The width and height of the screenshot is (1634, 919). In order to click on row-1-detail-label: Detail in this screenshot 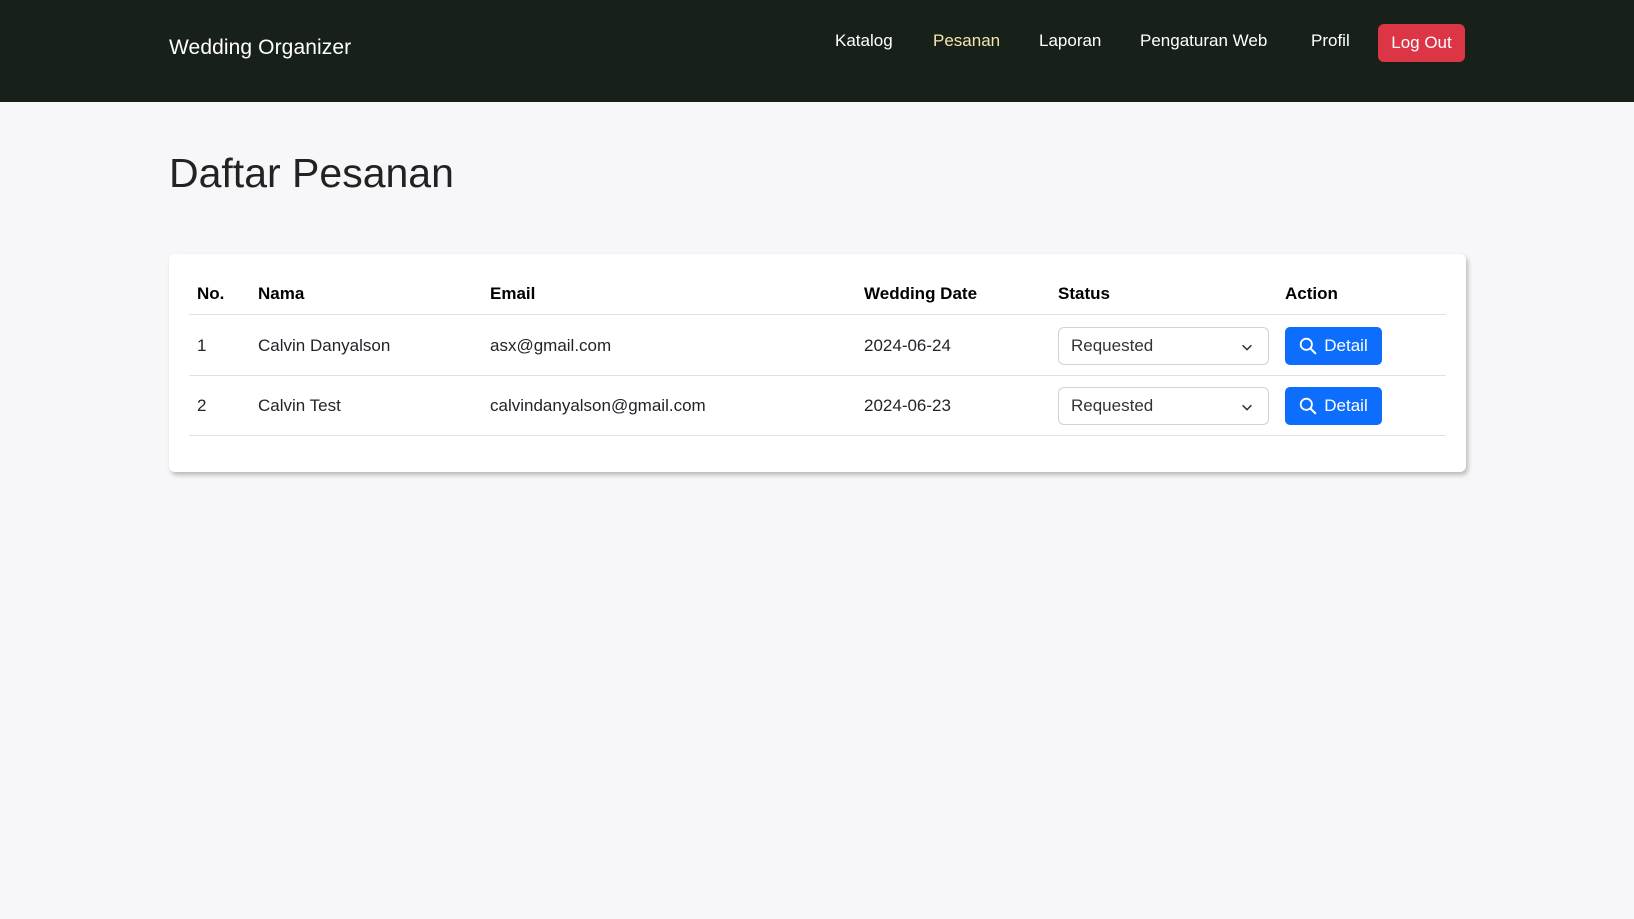, I will do `click(1346, 345)`.